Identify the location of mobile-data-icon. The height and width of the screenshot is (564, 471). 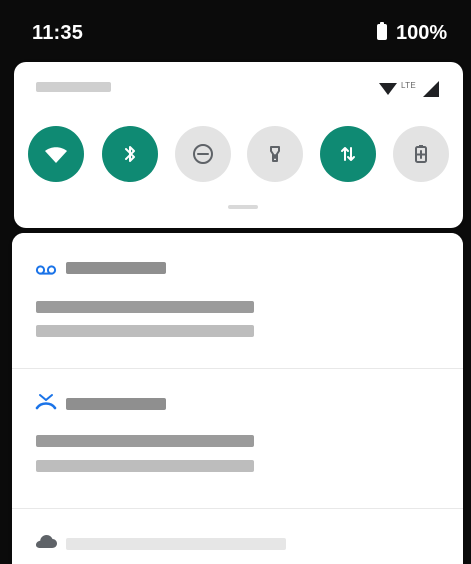
(348, 154).